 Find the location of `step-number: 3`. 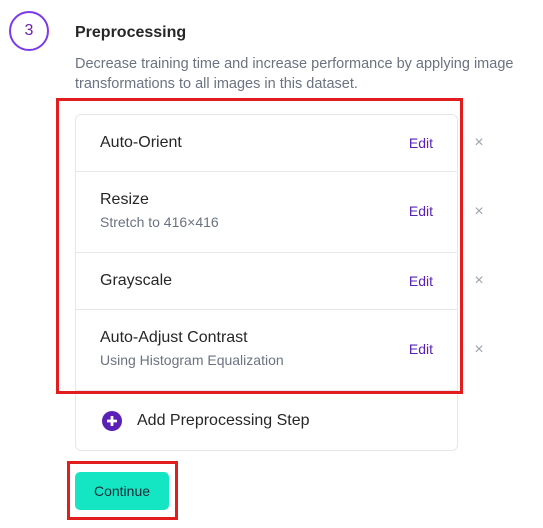

step-number: 3 is located at coordinates (29, 30).